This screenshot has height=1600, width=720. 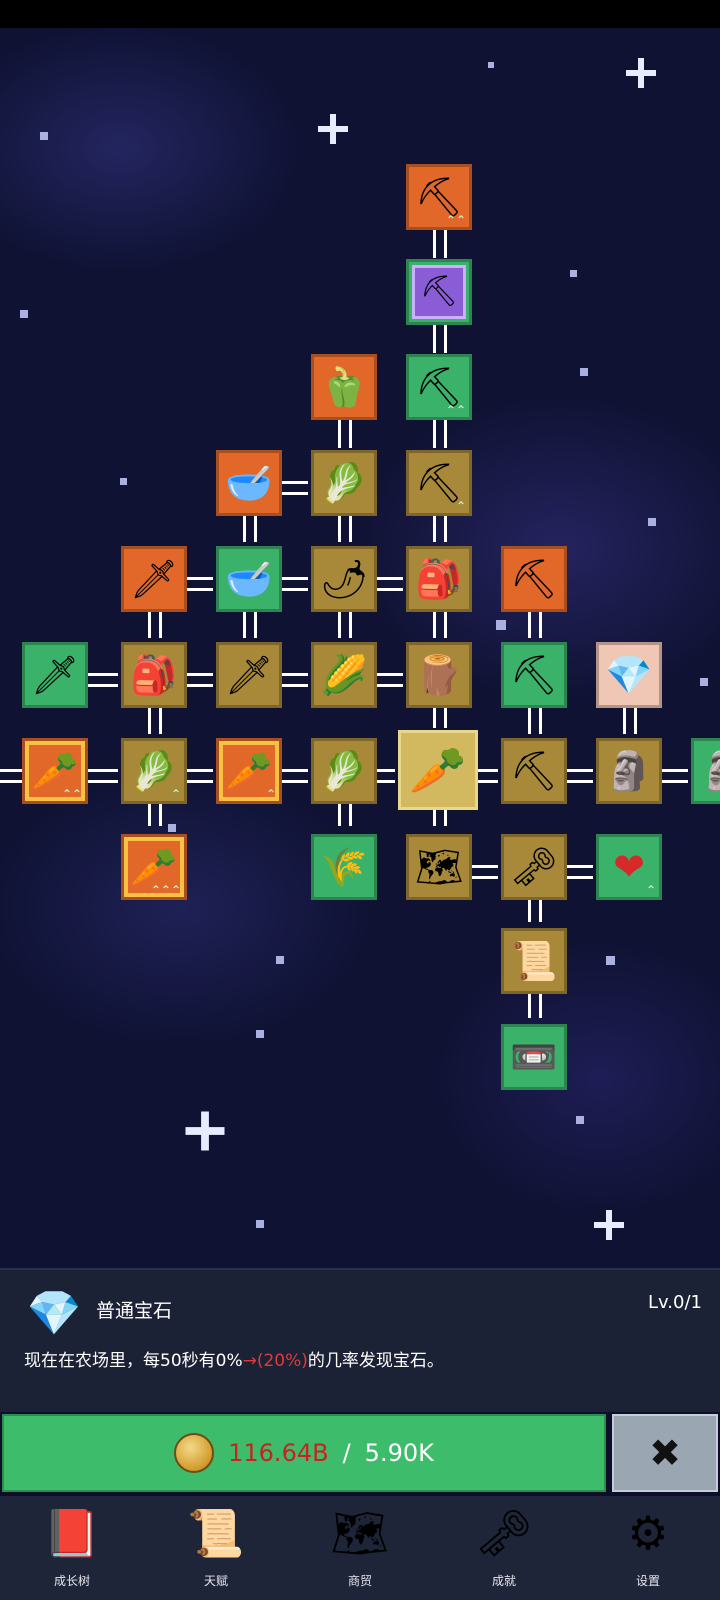 I want to click on statue-icon: 🗿, so click(x=710, y=771).